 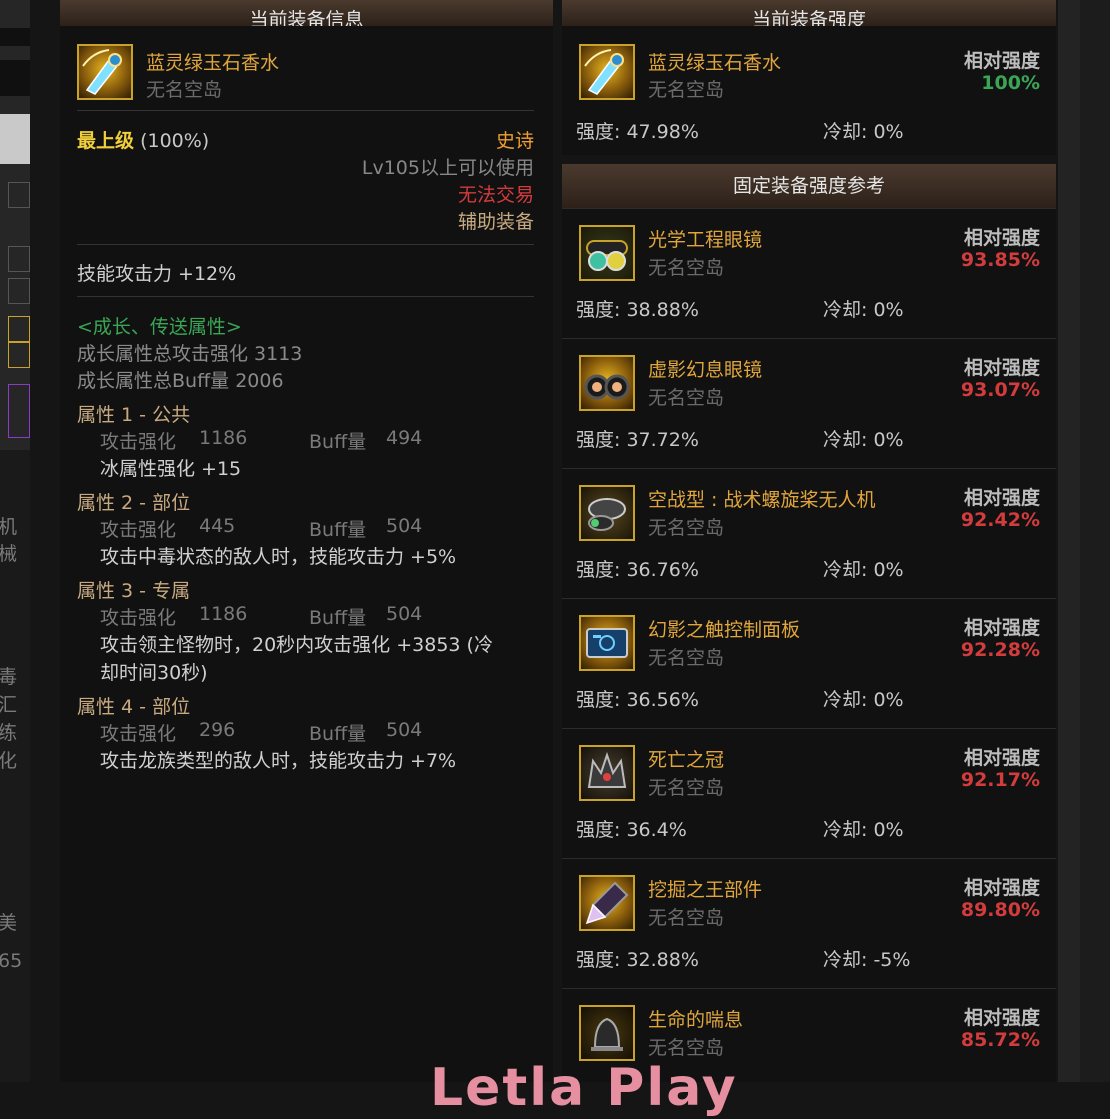 What do you see at coordinates (1000, 390) in the screenshot?
I see `relative-strength-value: 93.07%` at bounding box center [1000, 390].